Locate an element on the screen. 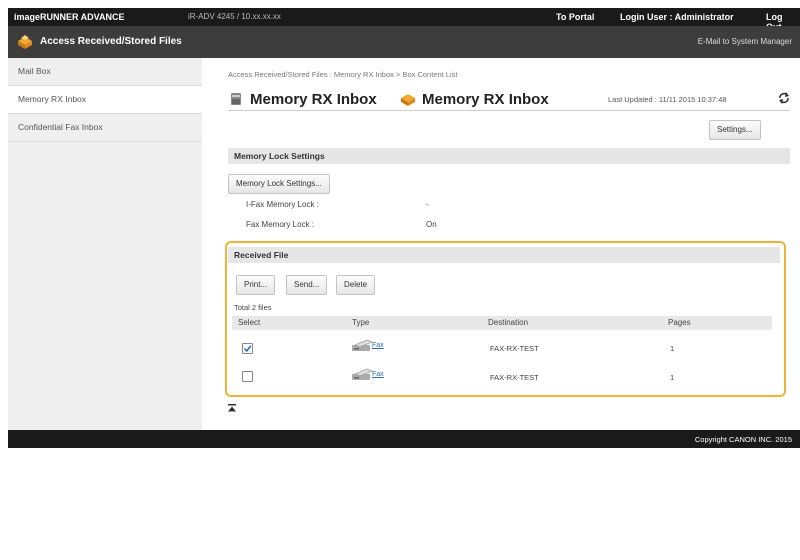 This screenshot has height=560, width=800. title-divider is located at coordinates (509, 110).